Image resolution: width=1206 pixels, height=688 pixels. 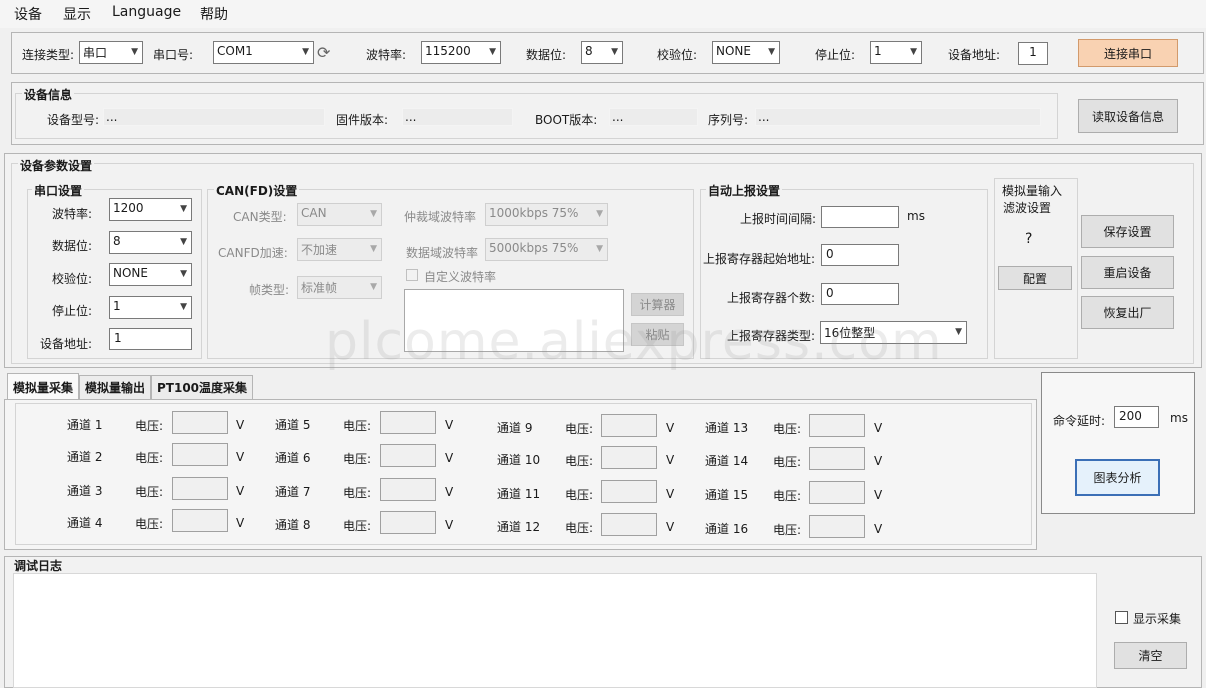 What do you see at coordinates (727, 529) in the screenshot?
I see `channel-name: 通道 16` at bounding box center [727, 529].